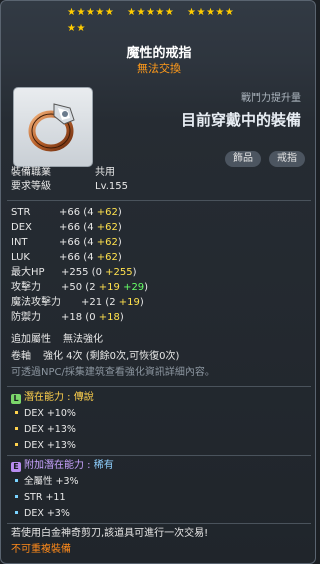 This screenshot has height=564, width=320. What do you see at coordinates (40, 498) in the screenshot?
I see `additional-potential-line: STR +11` at bounding box center [40, 498].